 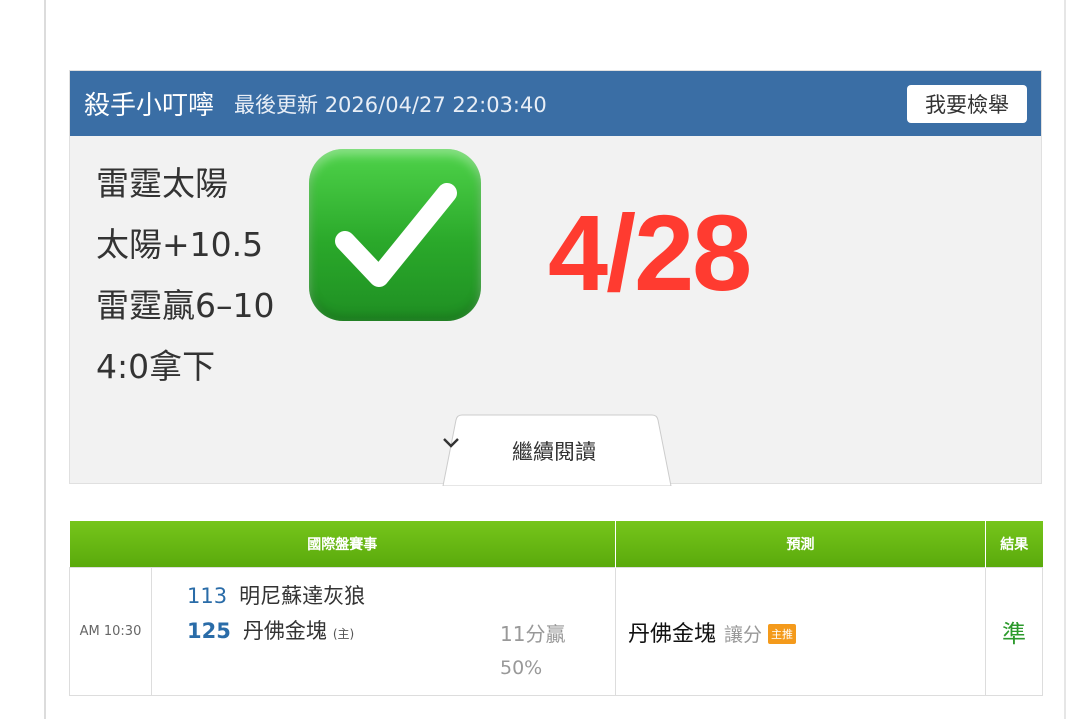 What do you see at coordinates (110, 631) in the screenshot?
I see `game-time: AM 10:30` at bounding box center [110, 631].